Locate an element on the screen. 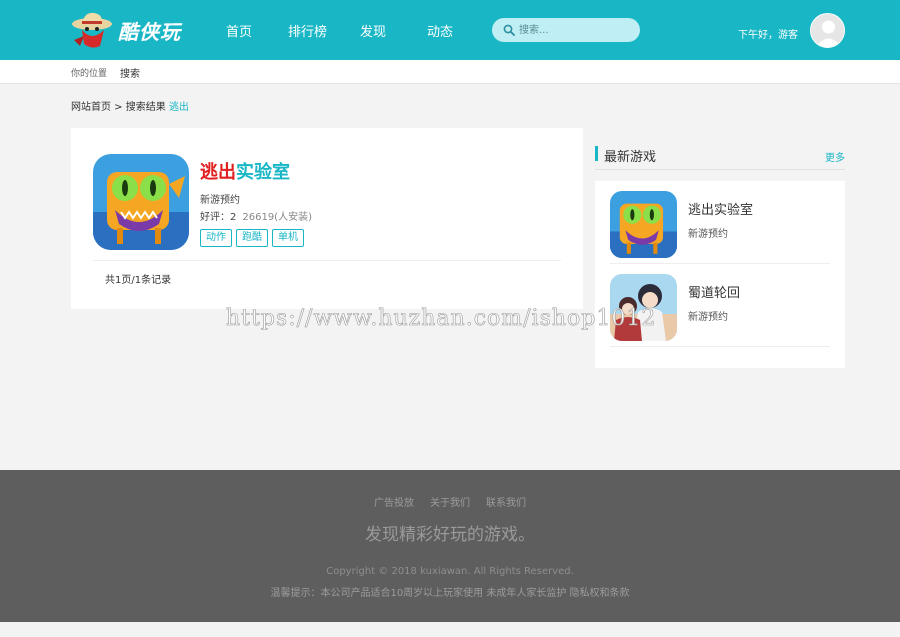 This screenshot has width=900, height=637. site-logo: 酷侠玩 is located at coordinates (130, 31).